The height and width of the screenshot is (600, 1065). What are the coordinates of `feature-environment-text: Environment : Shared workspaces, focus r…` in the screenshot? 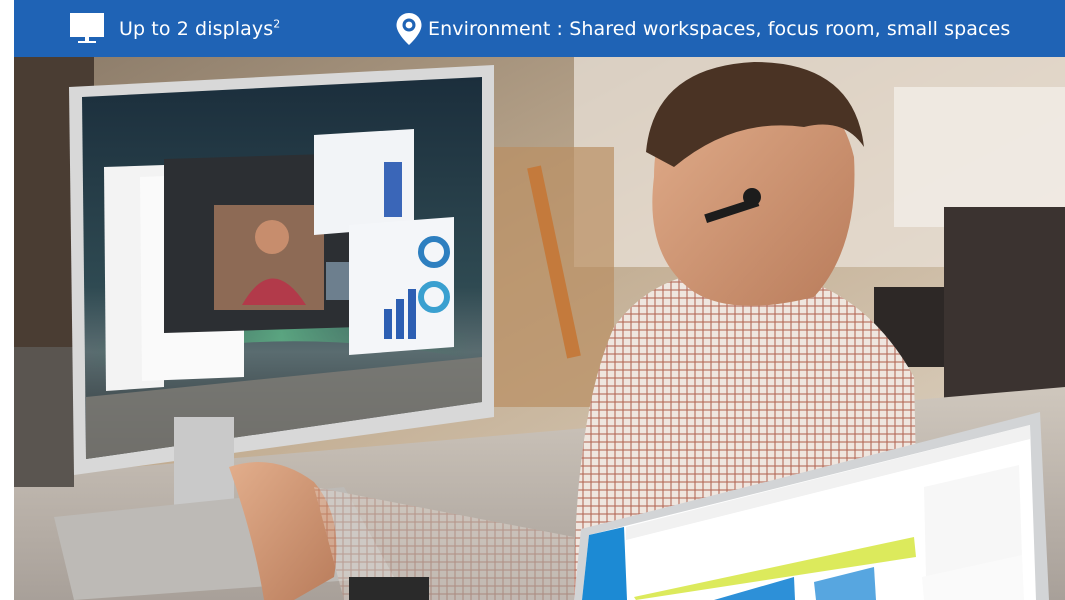 It's located at (719, 28).